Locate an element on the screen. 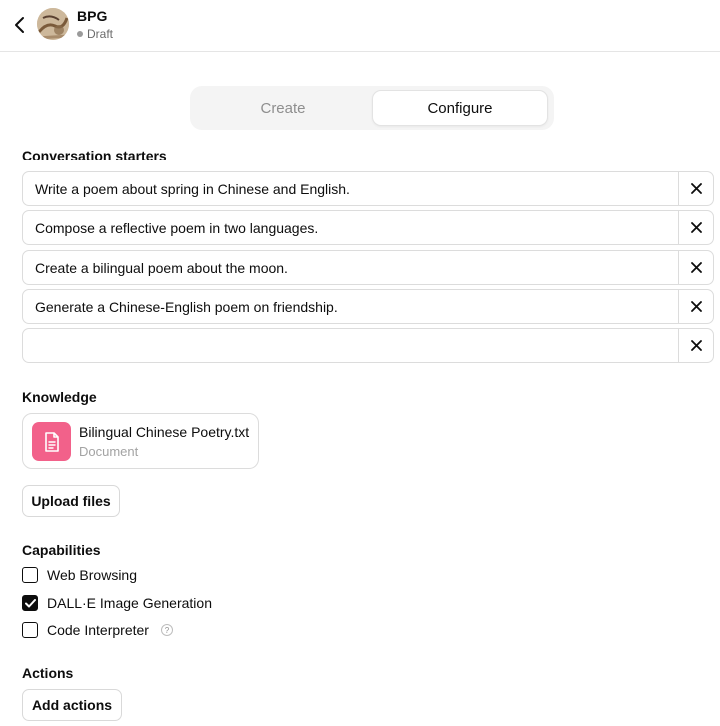 The image size is (720, 726). capability-label: Web Browsing is located at coordinates (92, 575).